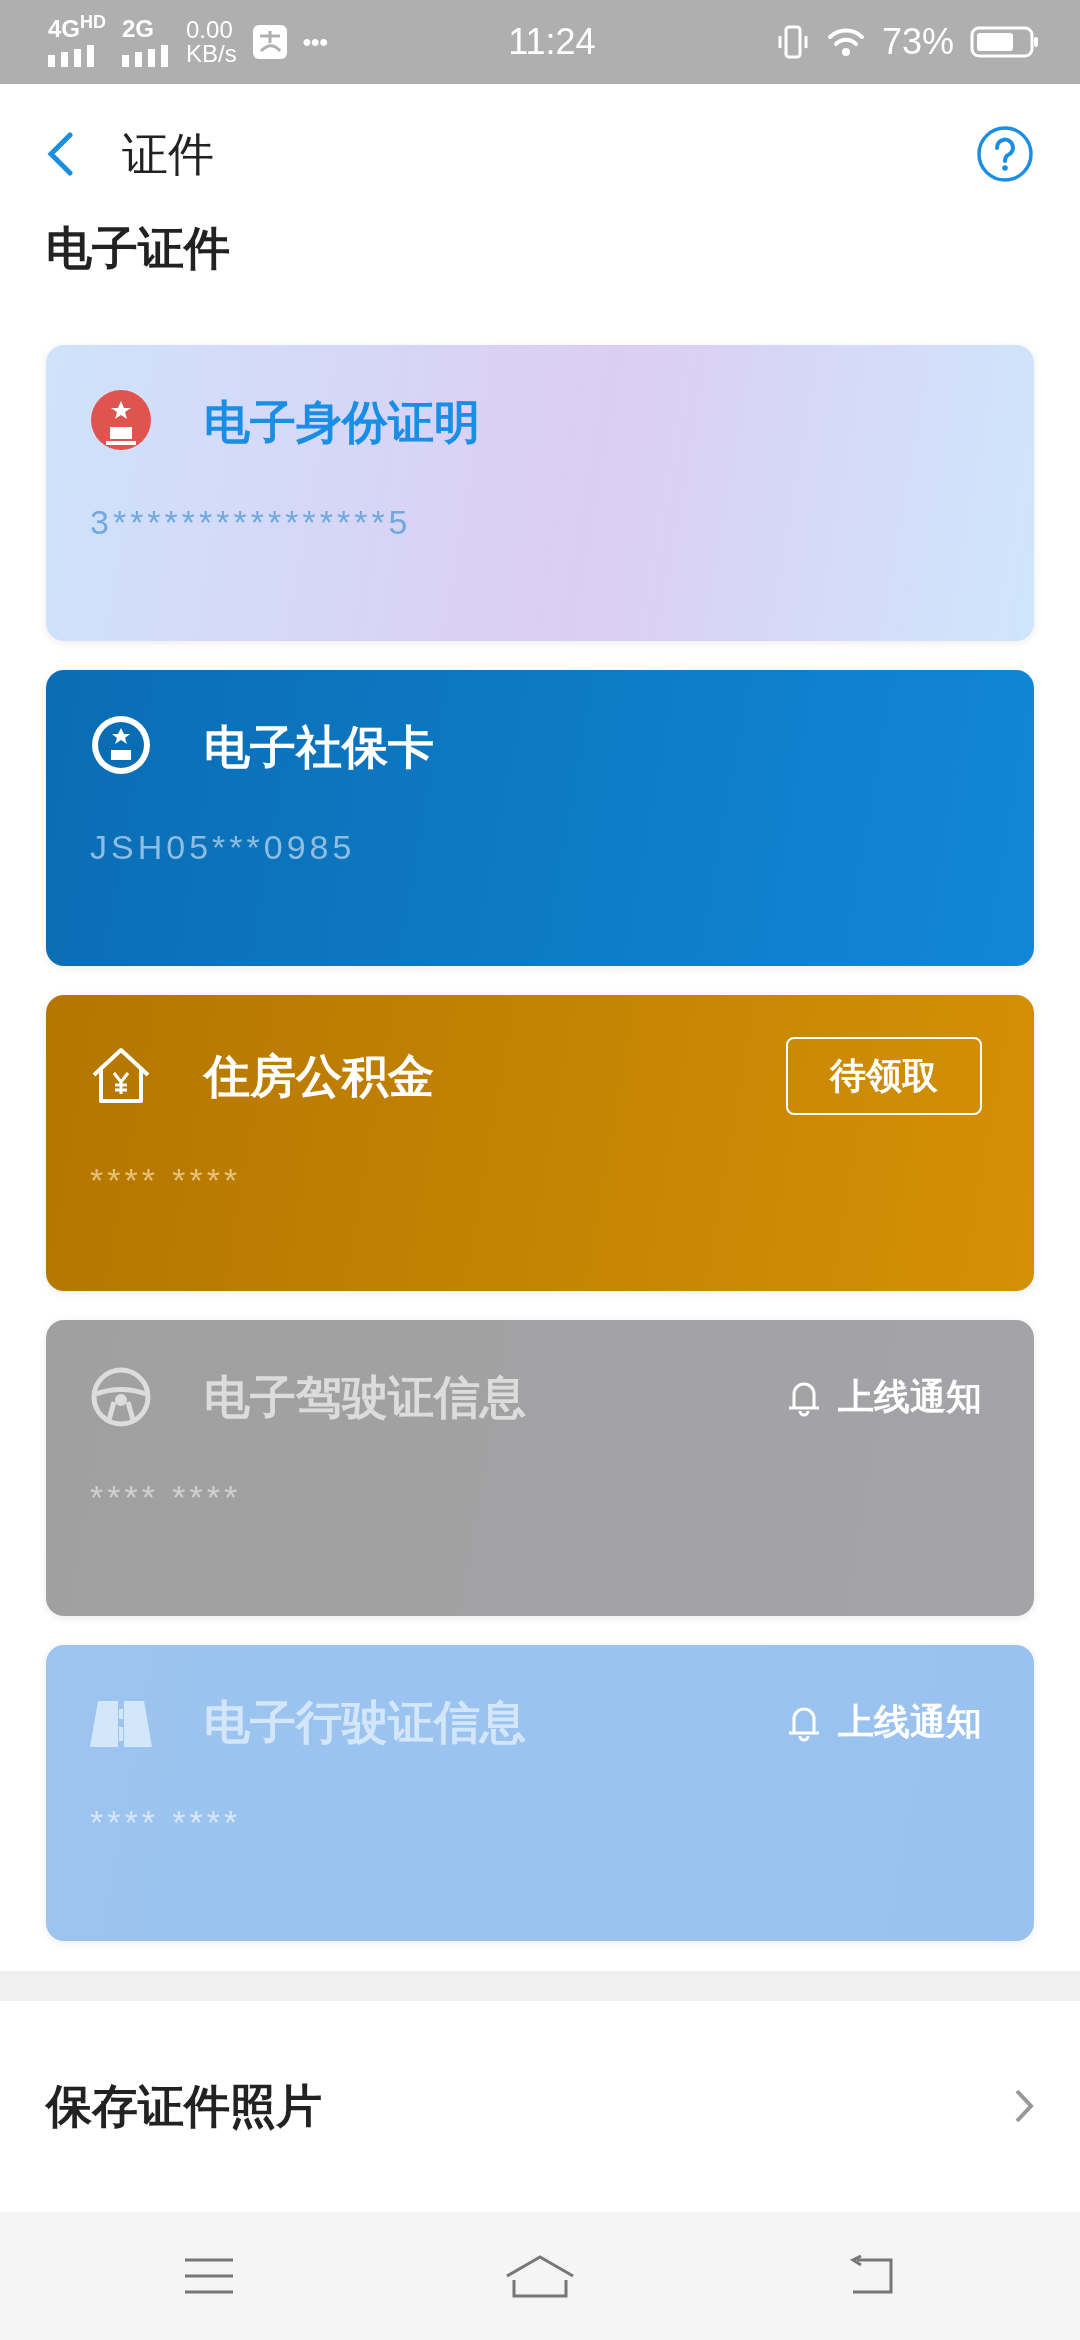  Describe the element at coordinates (552, 42) in the screenshot. I see `clock: 11:24` at that location.